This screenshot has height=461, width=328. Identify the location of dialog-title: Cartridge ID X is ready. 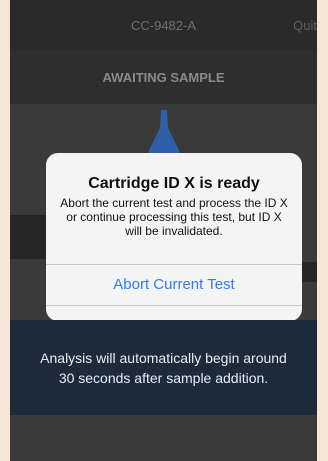
(174, 183).